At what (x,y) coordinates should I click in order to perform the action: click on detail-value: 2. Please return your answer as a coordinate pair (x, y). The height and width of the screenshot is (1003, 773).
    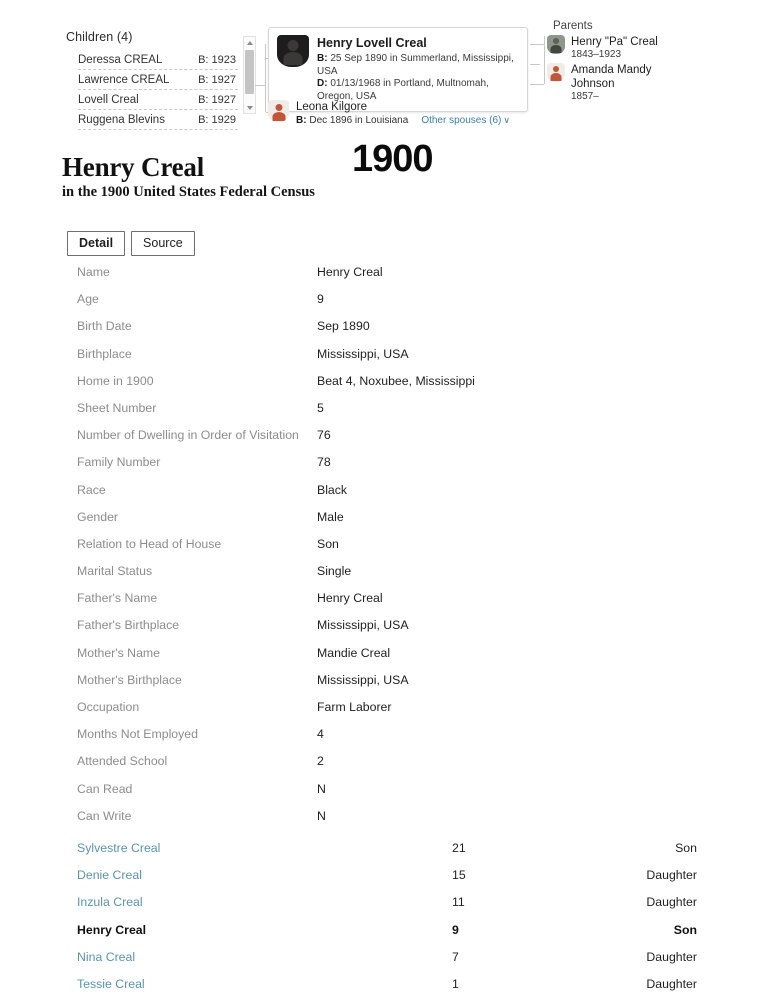
    Looking at the image, I should click on (320, 761).